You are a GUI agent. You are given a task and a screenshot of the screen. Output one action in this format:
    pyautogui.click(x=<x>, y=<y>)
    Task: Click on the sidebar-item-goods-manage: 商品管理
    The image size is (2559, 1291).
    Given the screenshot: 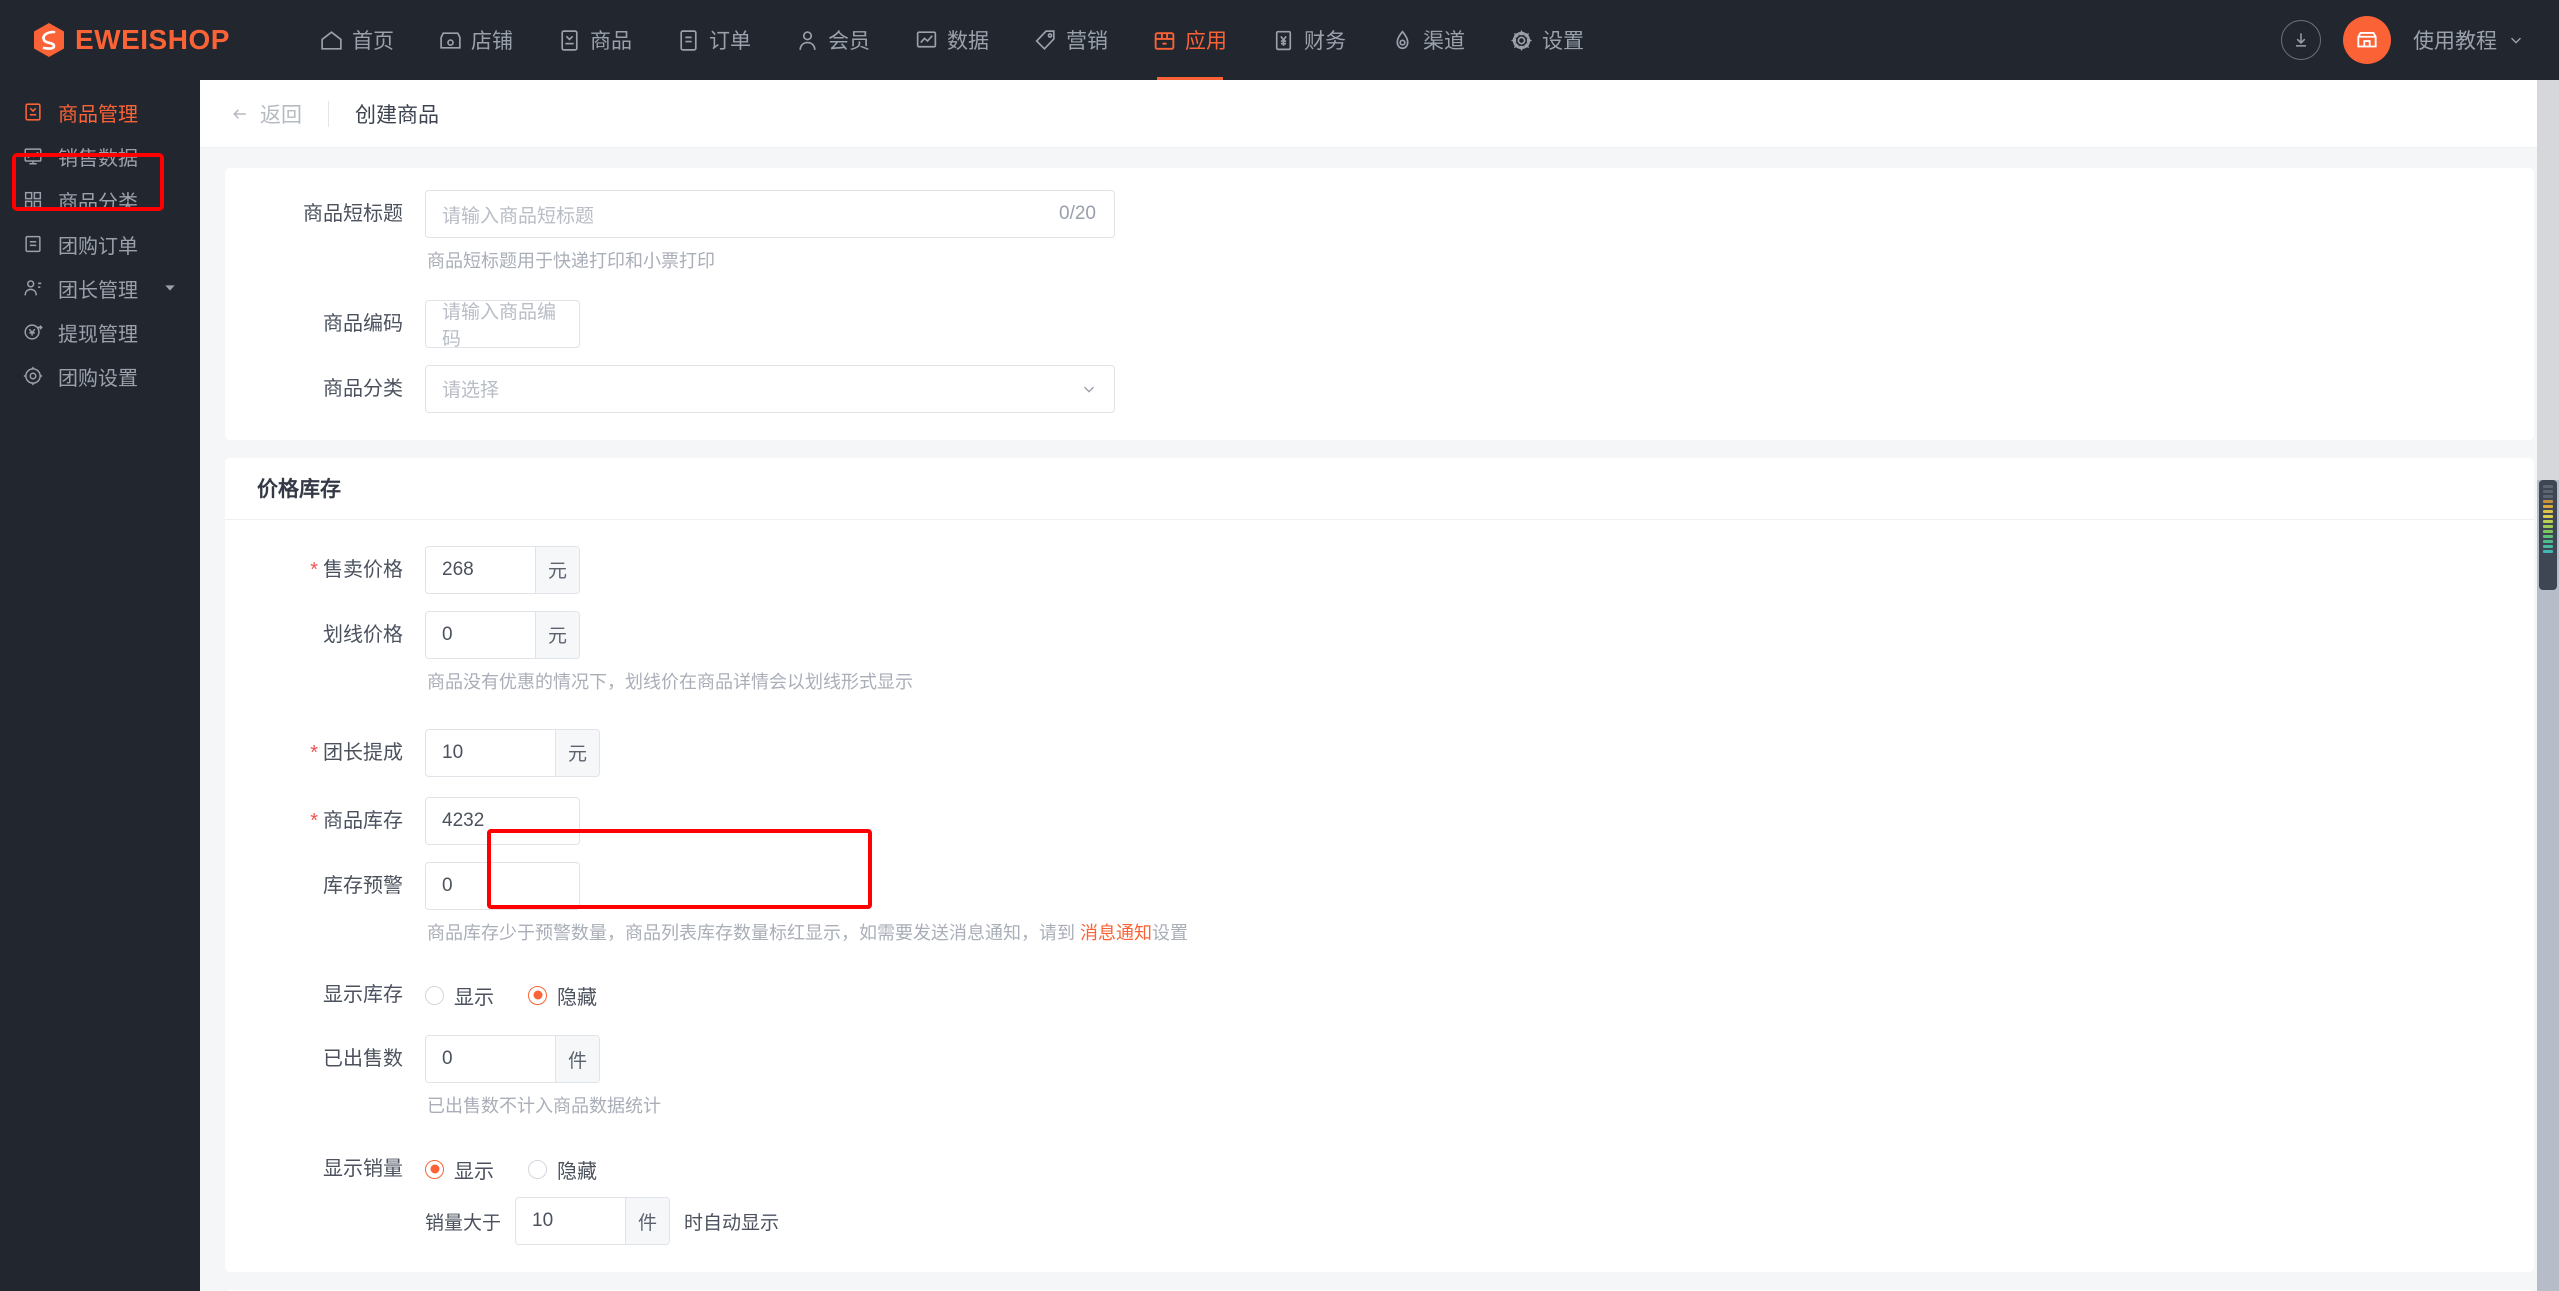 What is the action you would take?
    pyautogui.click(x=100, y=112)
    